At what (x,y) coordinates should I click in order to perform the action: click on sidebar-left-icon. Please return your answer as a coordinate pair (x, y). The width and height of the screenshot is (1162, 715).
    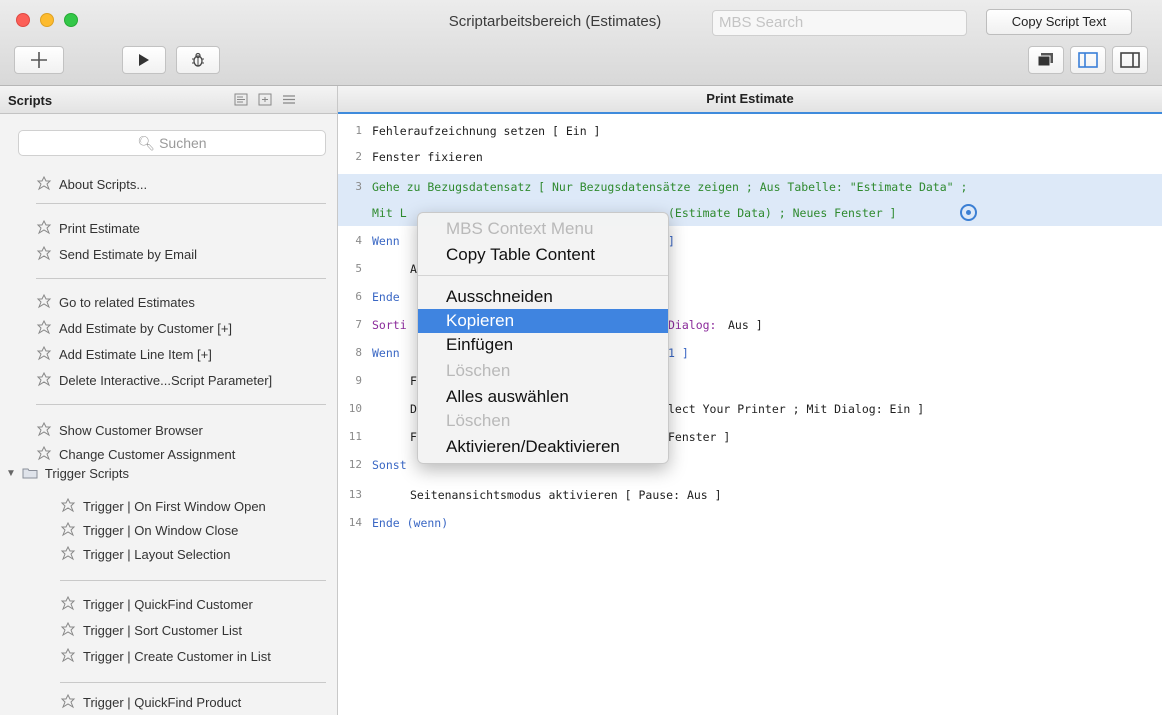
    Looking at the image, I should click on (1088, 60).